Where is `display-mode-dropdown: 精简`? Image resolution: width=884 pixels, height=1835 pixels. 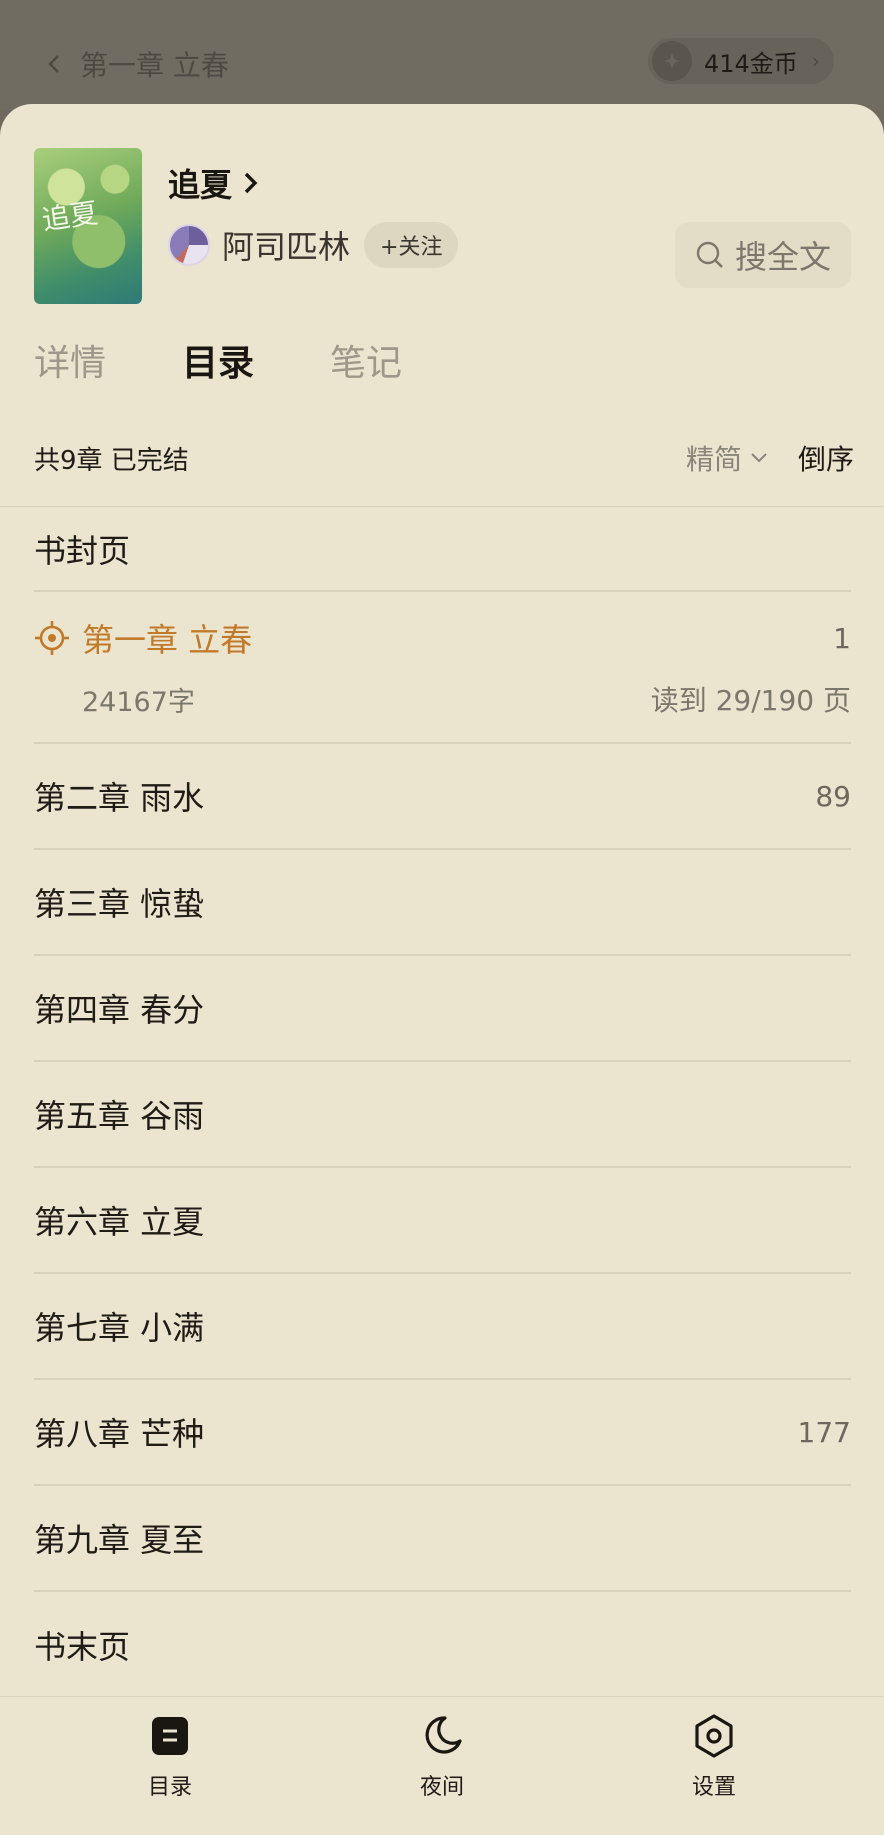
display-mode-dropdown: 精简 is located at coordinates (727, 458).